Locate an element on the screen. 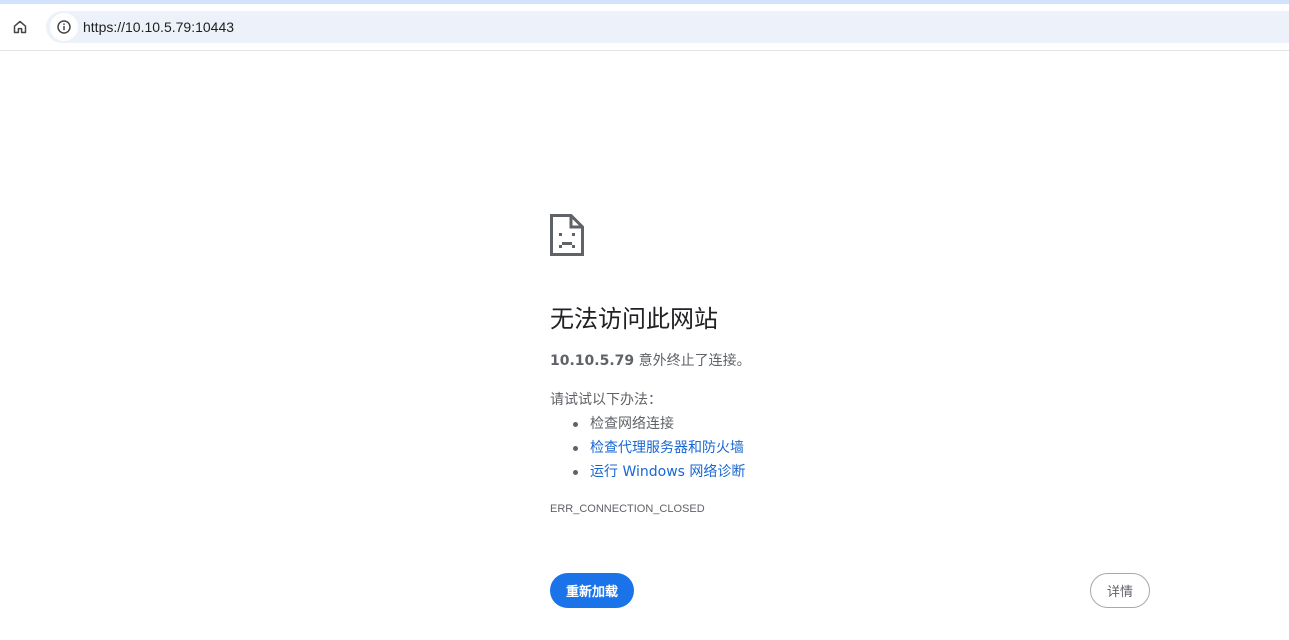  address-bar: https://10.10.5.79:10443 is located at coordinates (667, 27).